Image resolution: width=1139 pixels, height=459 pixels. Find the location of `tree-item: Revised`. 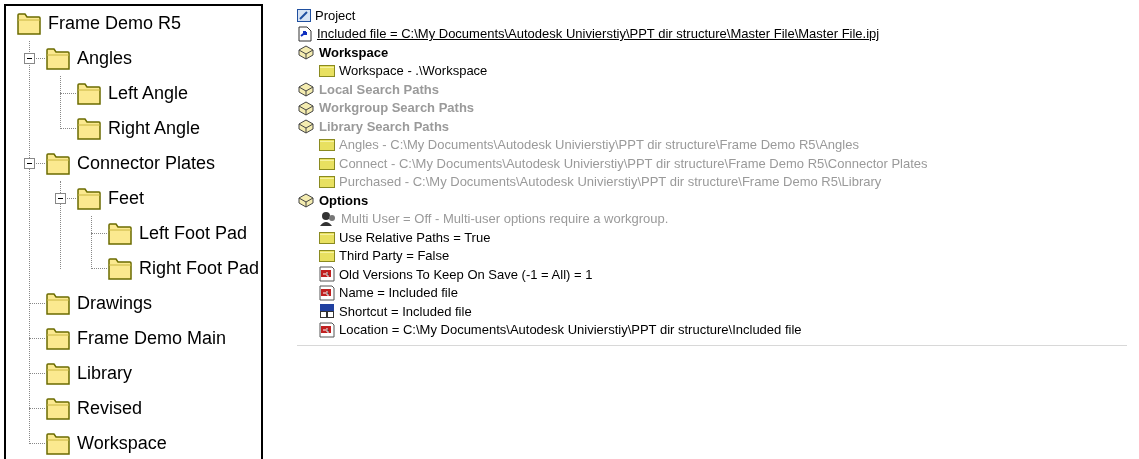

tree-item: Revised is located at coordinates (110, 408).